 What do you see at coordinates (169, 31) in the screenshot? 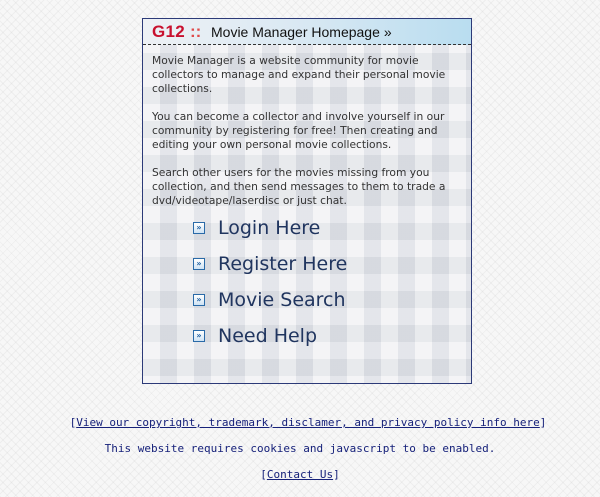
I see `site-brand: G12` at bounding box center [169, 31].